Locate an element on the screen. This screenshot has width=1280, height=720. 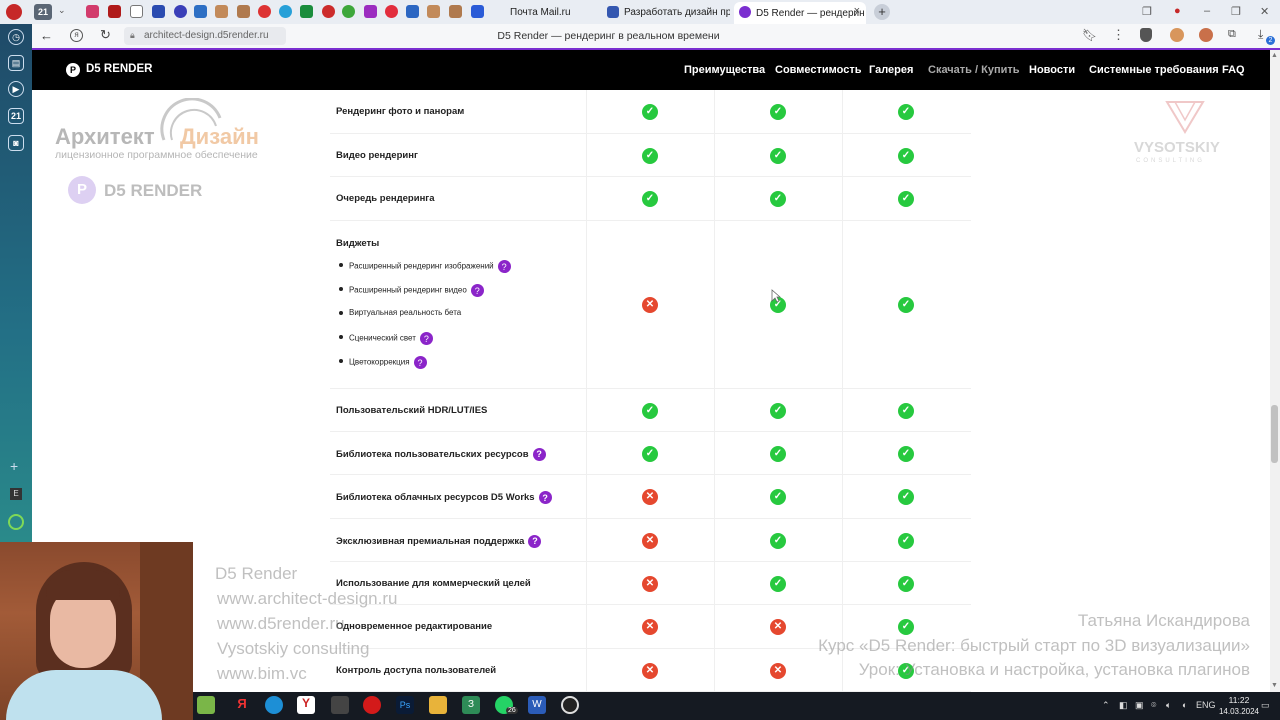
nav-gallery: Галерея is located at coordinates (891, 70).